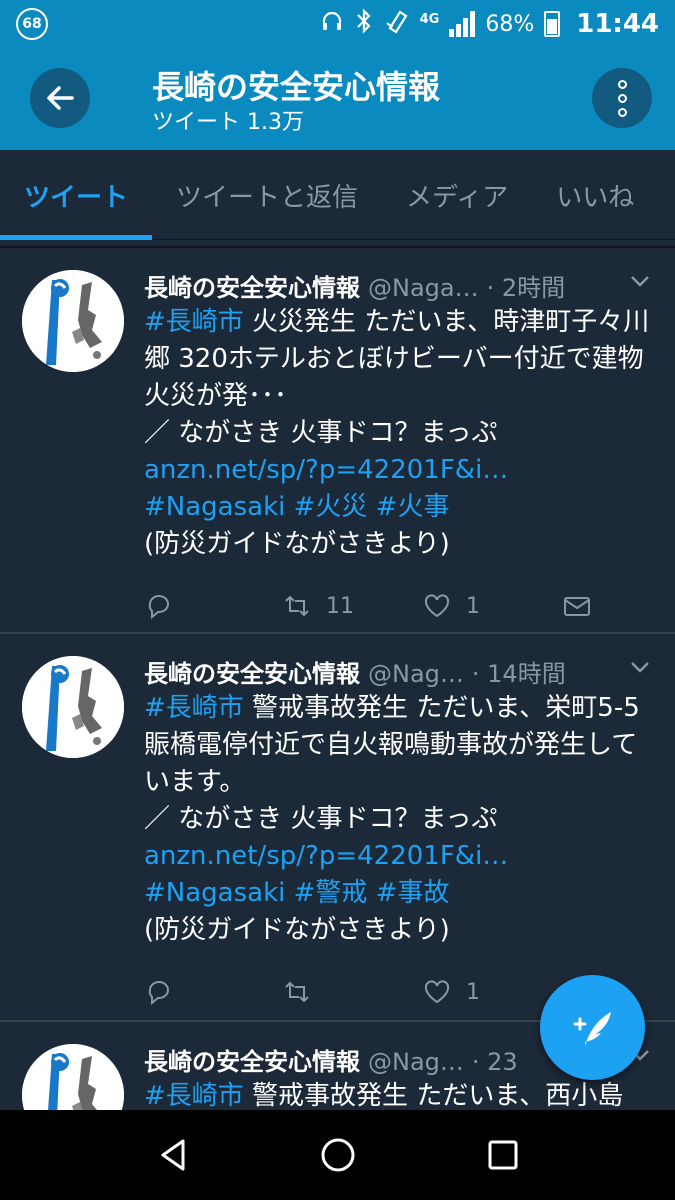 This screenshot has height=1200, width=675. Describe the element at coordinates (384, 1095) in the screenshot. I see `tweet-text: #長崎市 警戒事故発生 ただいま、西小島` at that location.